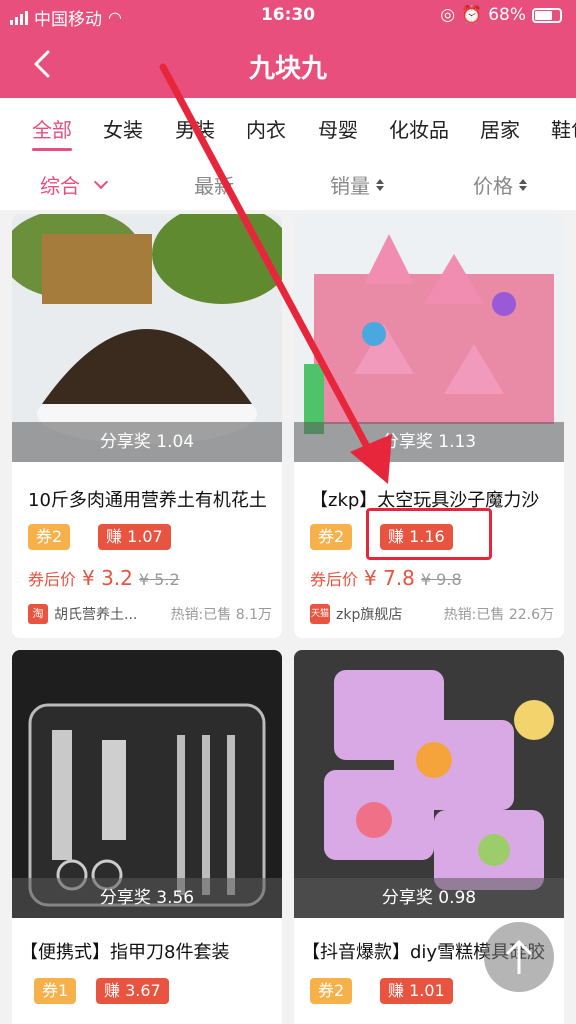  I want to click on sort-latest: 最新, so click(214, 184).